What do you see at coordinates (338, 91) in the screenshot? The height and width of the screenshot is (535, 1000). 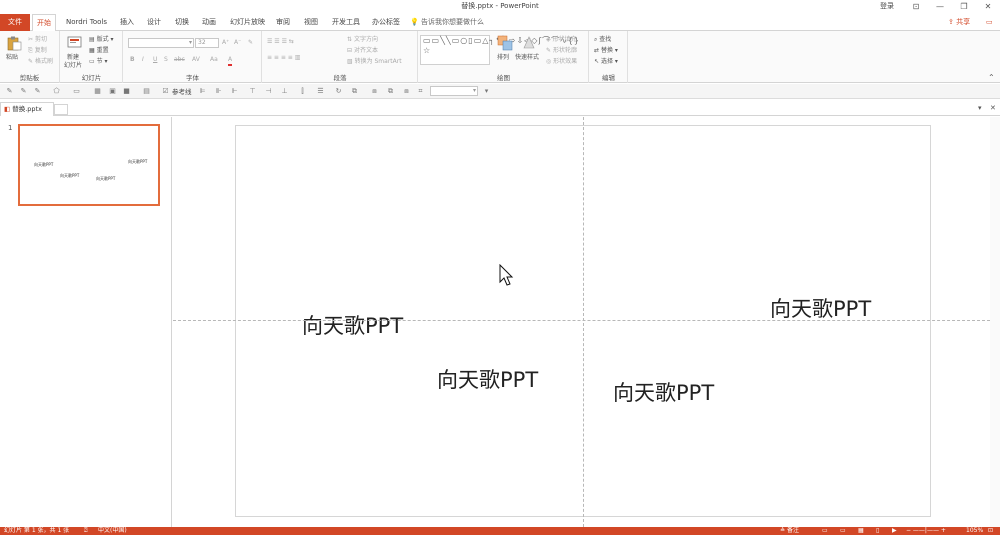 I see `rotate-icon: ↻` at bounding box center [338, 91].